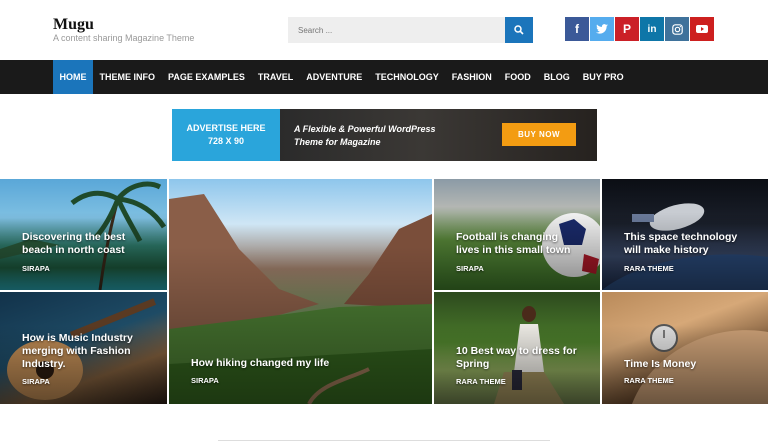 The height and width of the screenshot is (444, 768). I want to click on section-divider, so click(384, 440).